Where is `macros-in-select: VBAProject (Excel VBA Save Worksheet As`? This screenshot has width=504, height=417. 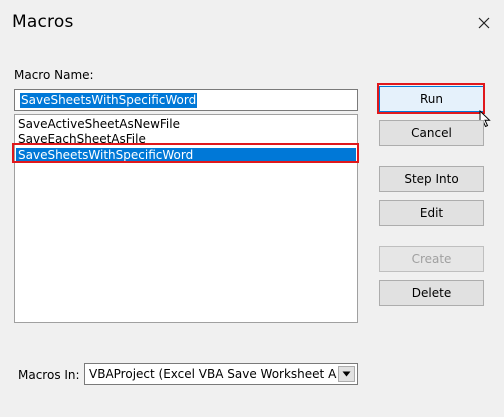
macros-in-select: VBAProject (Excel VBA Save Worksheet As is located at coordinates (221, 374).